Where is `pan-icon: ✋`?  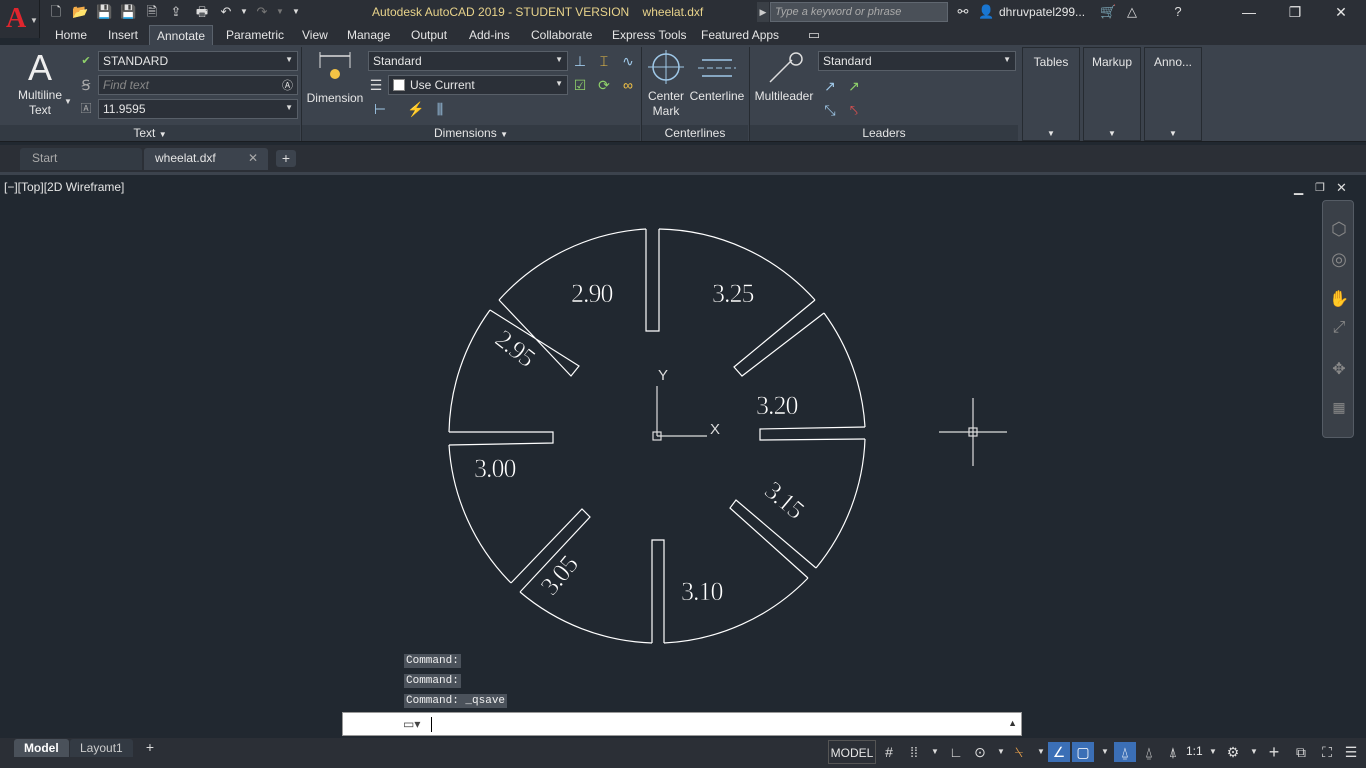
pan-icon: ✋ is located at coordinates (1339, 299).